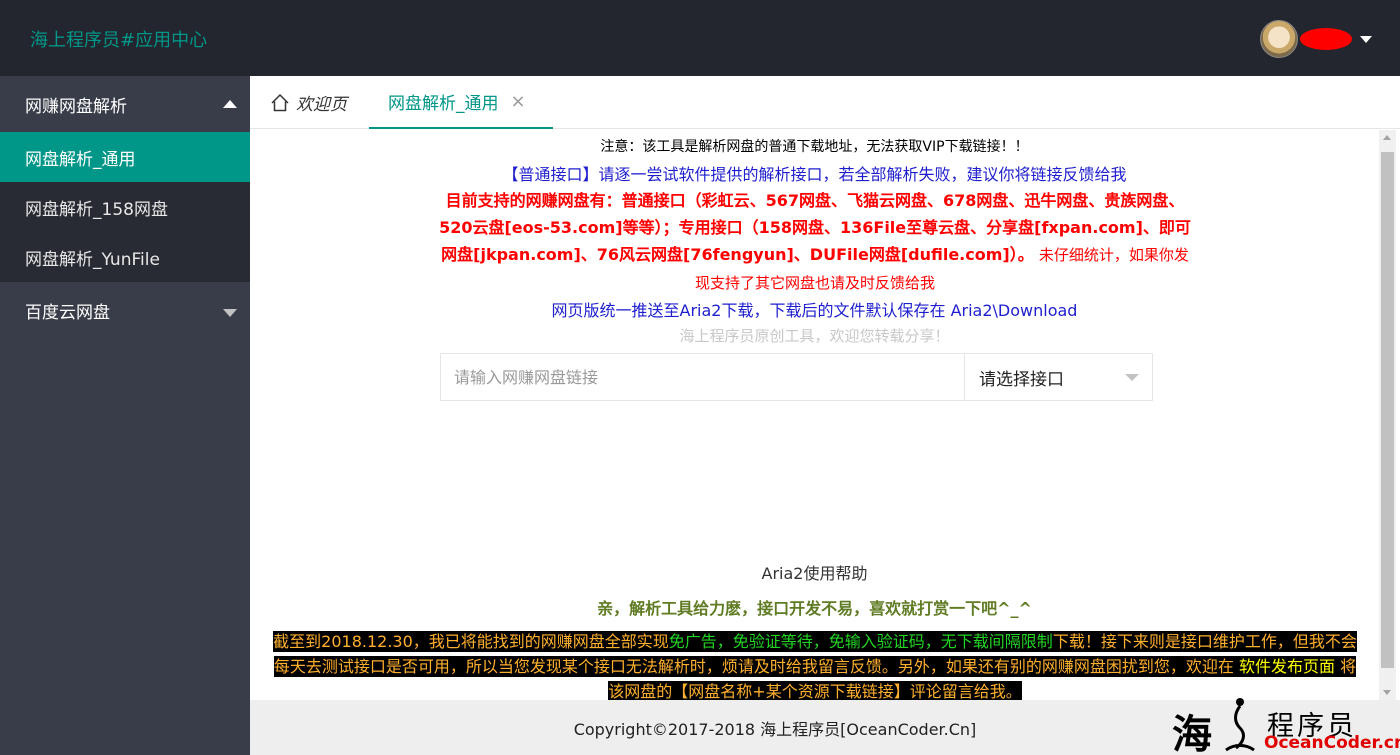 This screenshot has width=1400, height=755. Describe the element at coordinates (860, 641) in the screenshot. I see `announcement-highlight: 免广告，免验证等待，免输入验证码，无下载间隔限制` at that location.